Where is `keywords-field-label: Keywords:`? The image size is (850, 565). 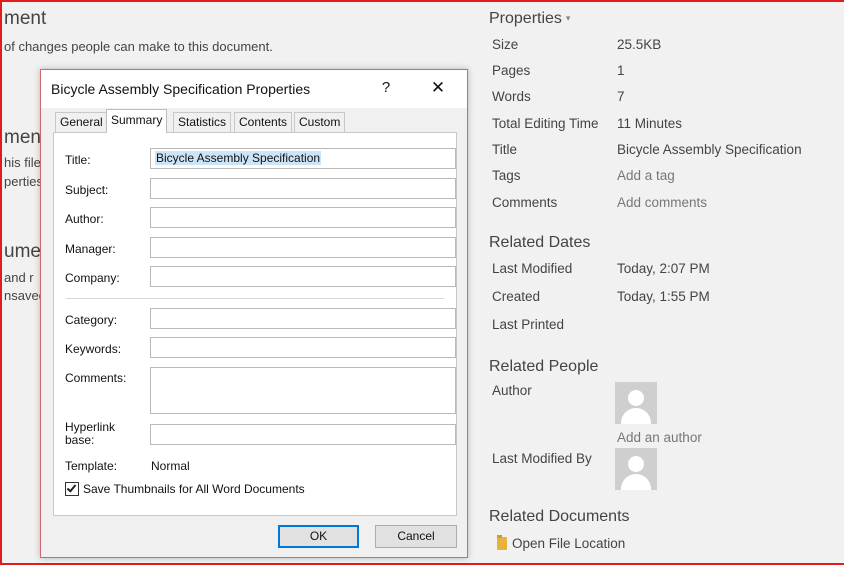 keywords-field-label: Keywords: is located at coordinates (93, 349).